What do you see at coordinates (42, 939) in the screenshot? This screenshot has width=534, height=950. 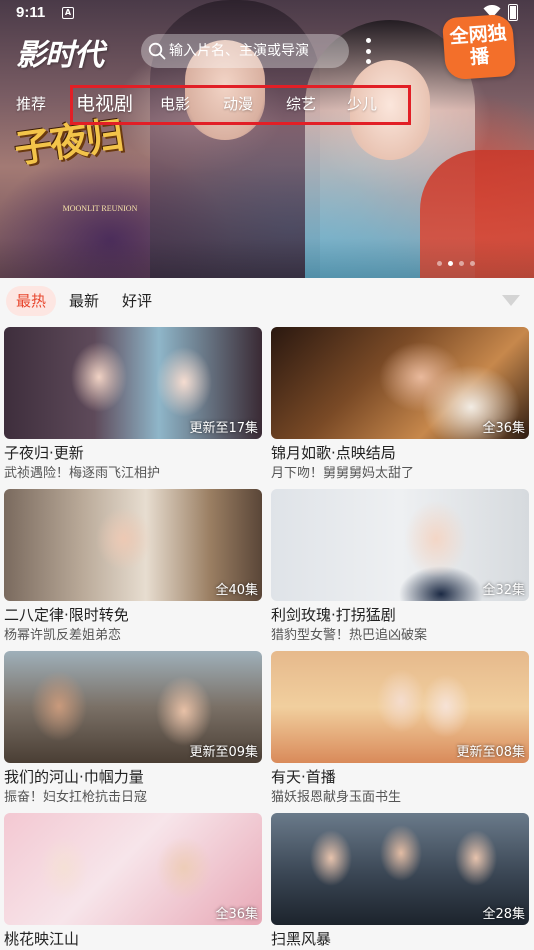 I see `video-title: 桃花映江山` at bounding box center [42, 939].